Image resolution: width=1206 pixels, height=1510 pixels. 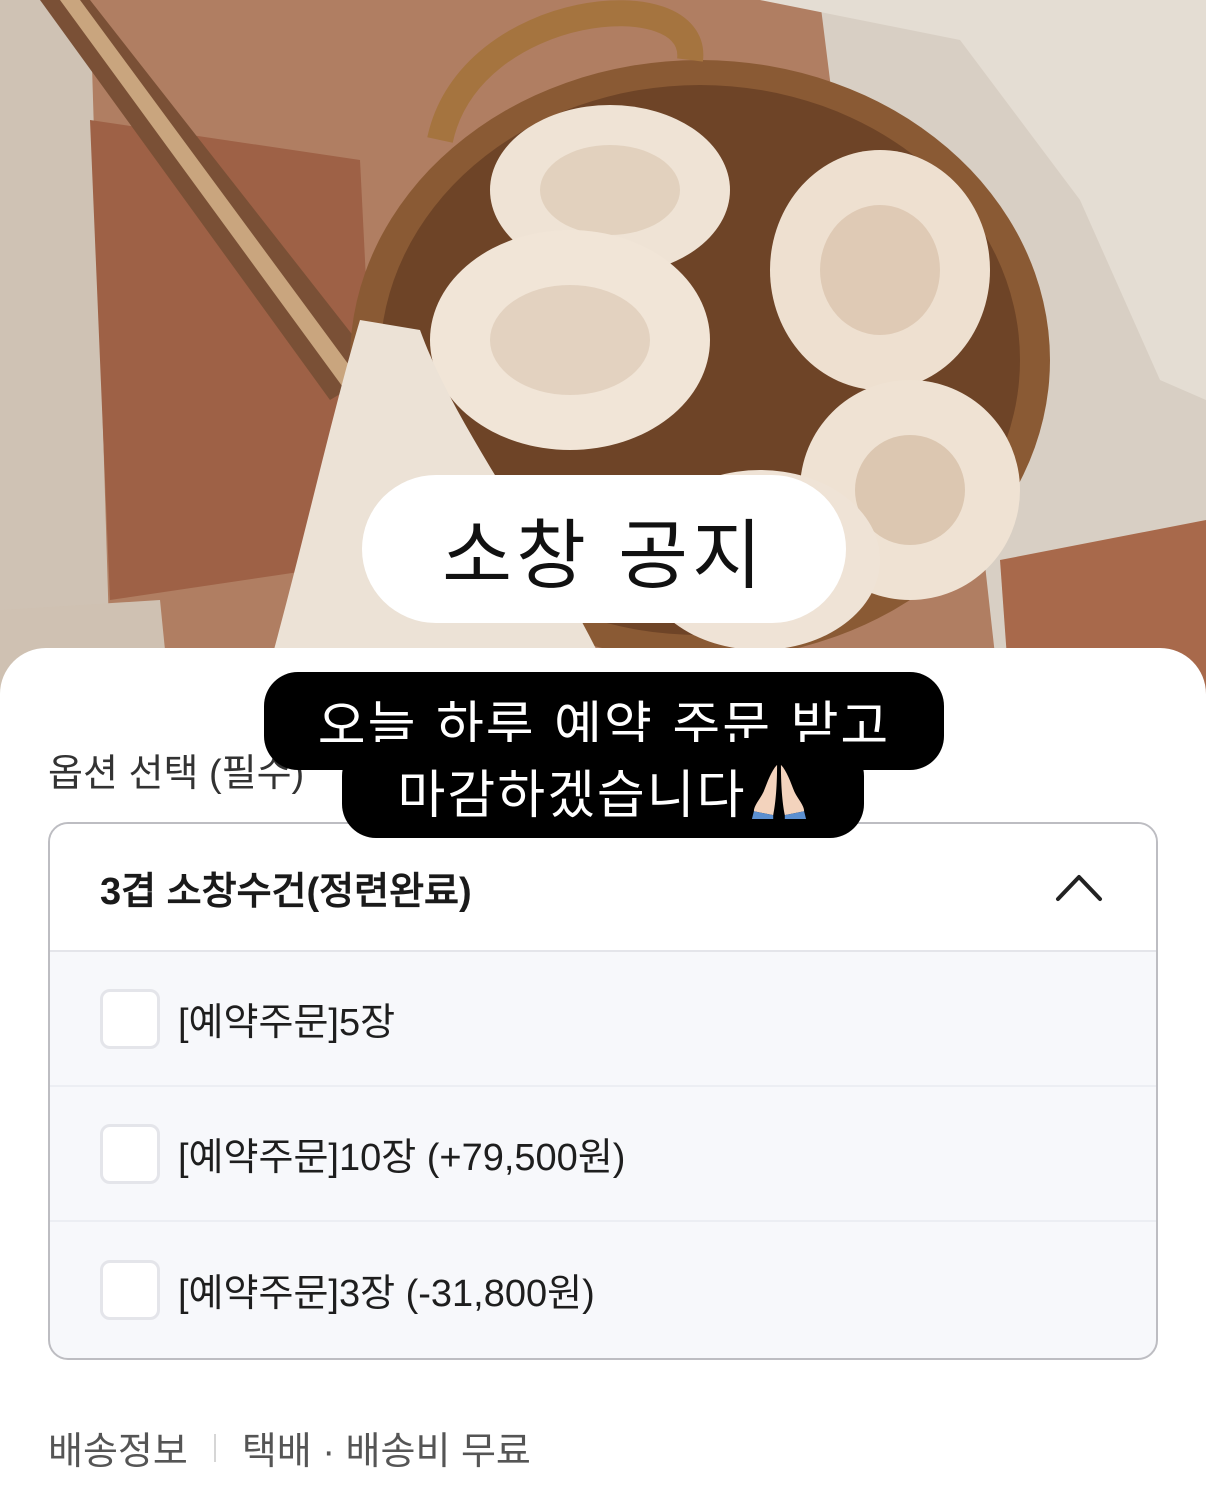 I want to click on option-item: [예약주문]3장 (-31,800원), so click(x=603, y=1289).